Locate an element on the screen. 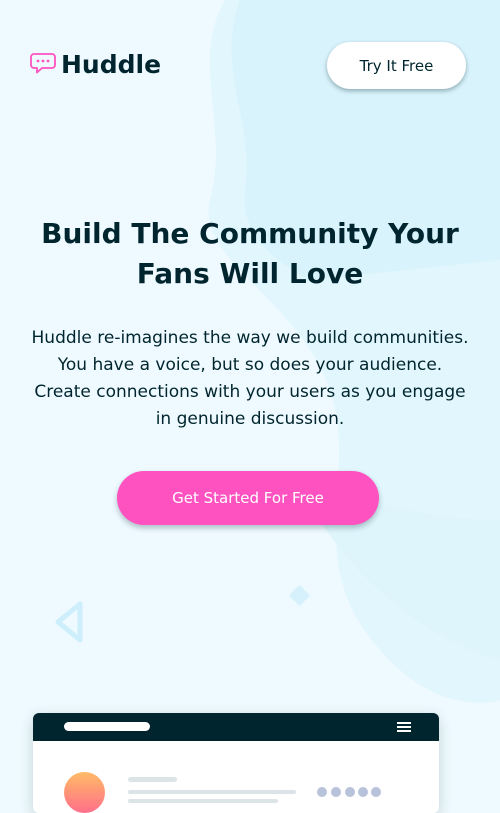 Image resolution: width=500 pixels, height=813 pixels. logo: Huddle is located at coordinates (95, 64).